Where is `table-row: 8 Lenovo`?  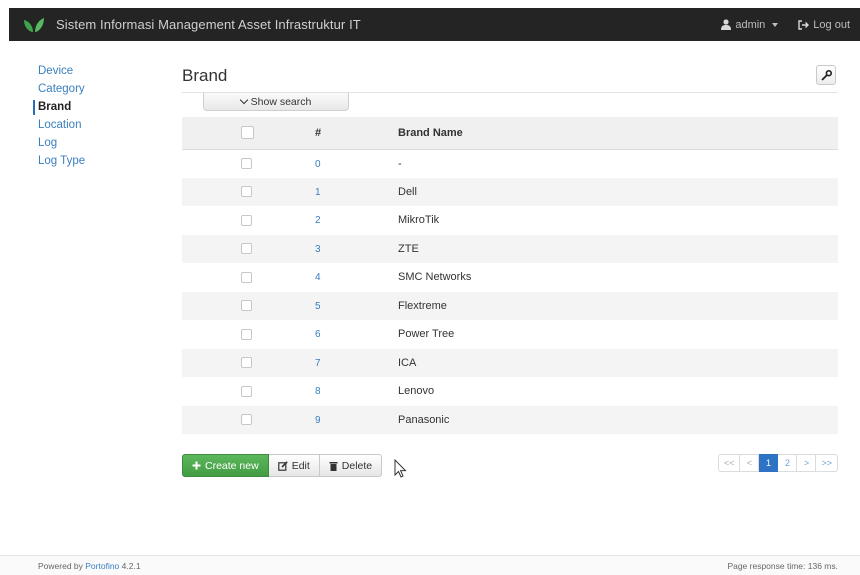
table-row: 8 Lenovo is located at coordinates (510, 391).